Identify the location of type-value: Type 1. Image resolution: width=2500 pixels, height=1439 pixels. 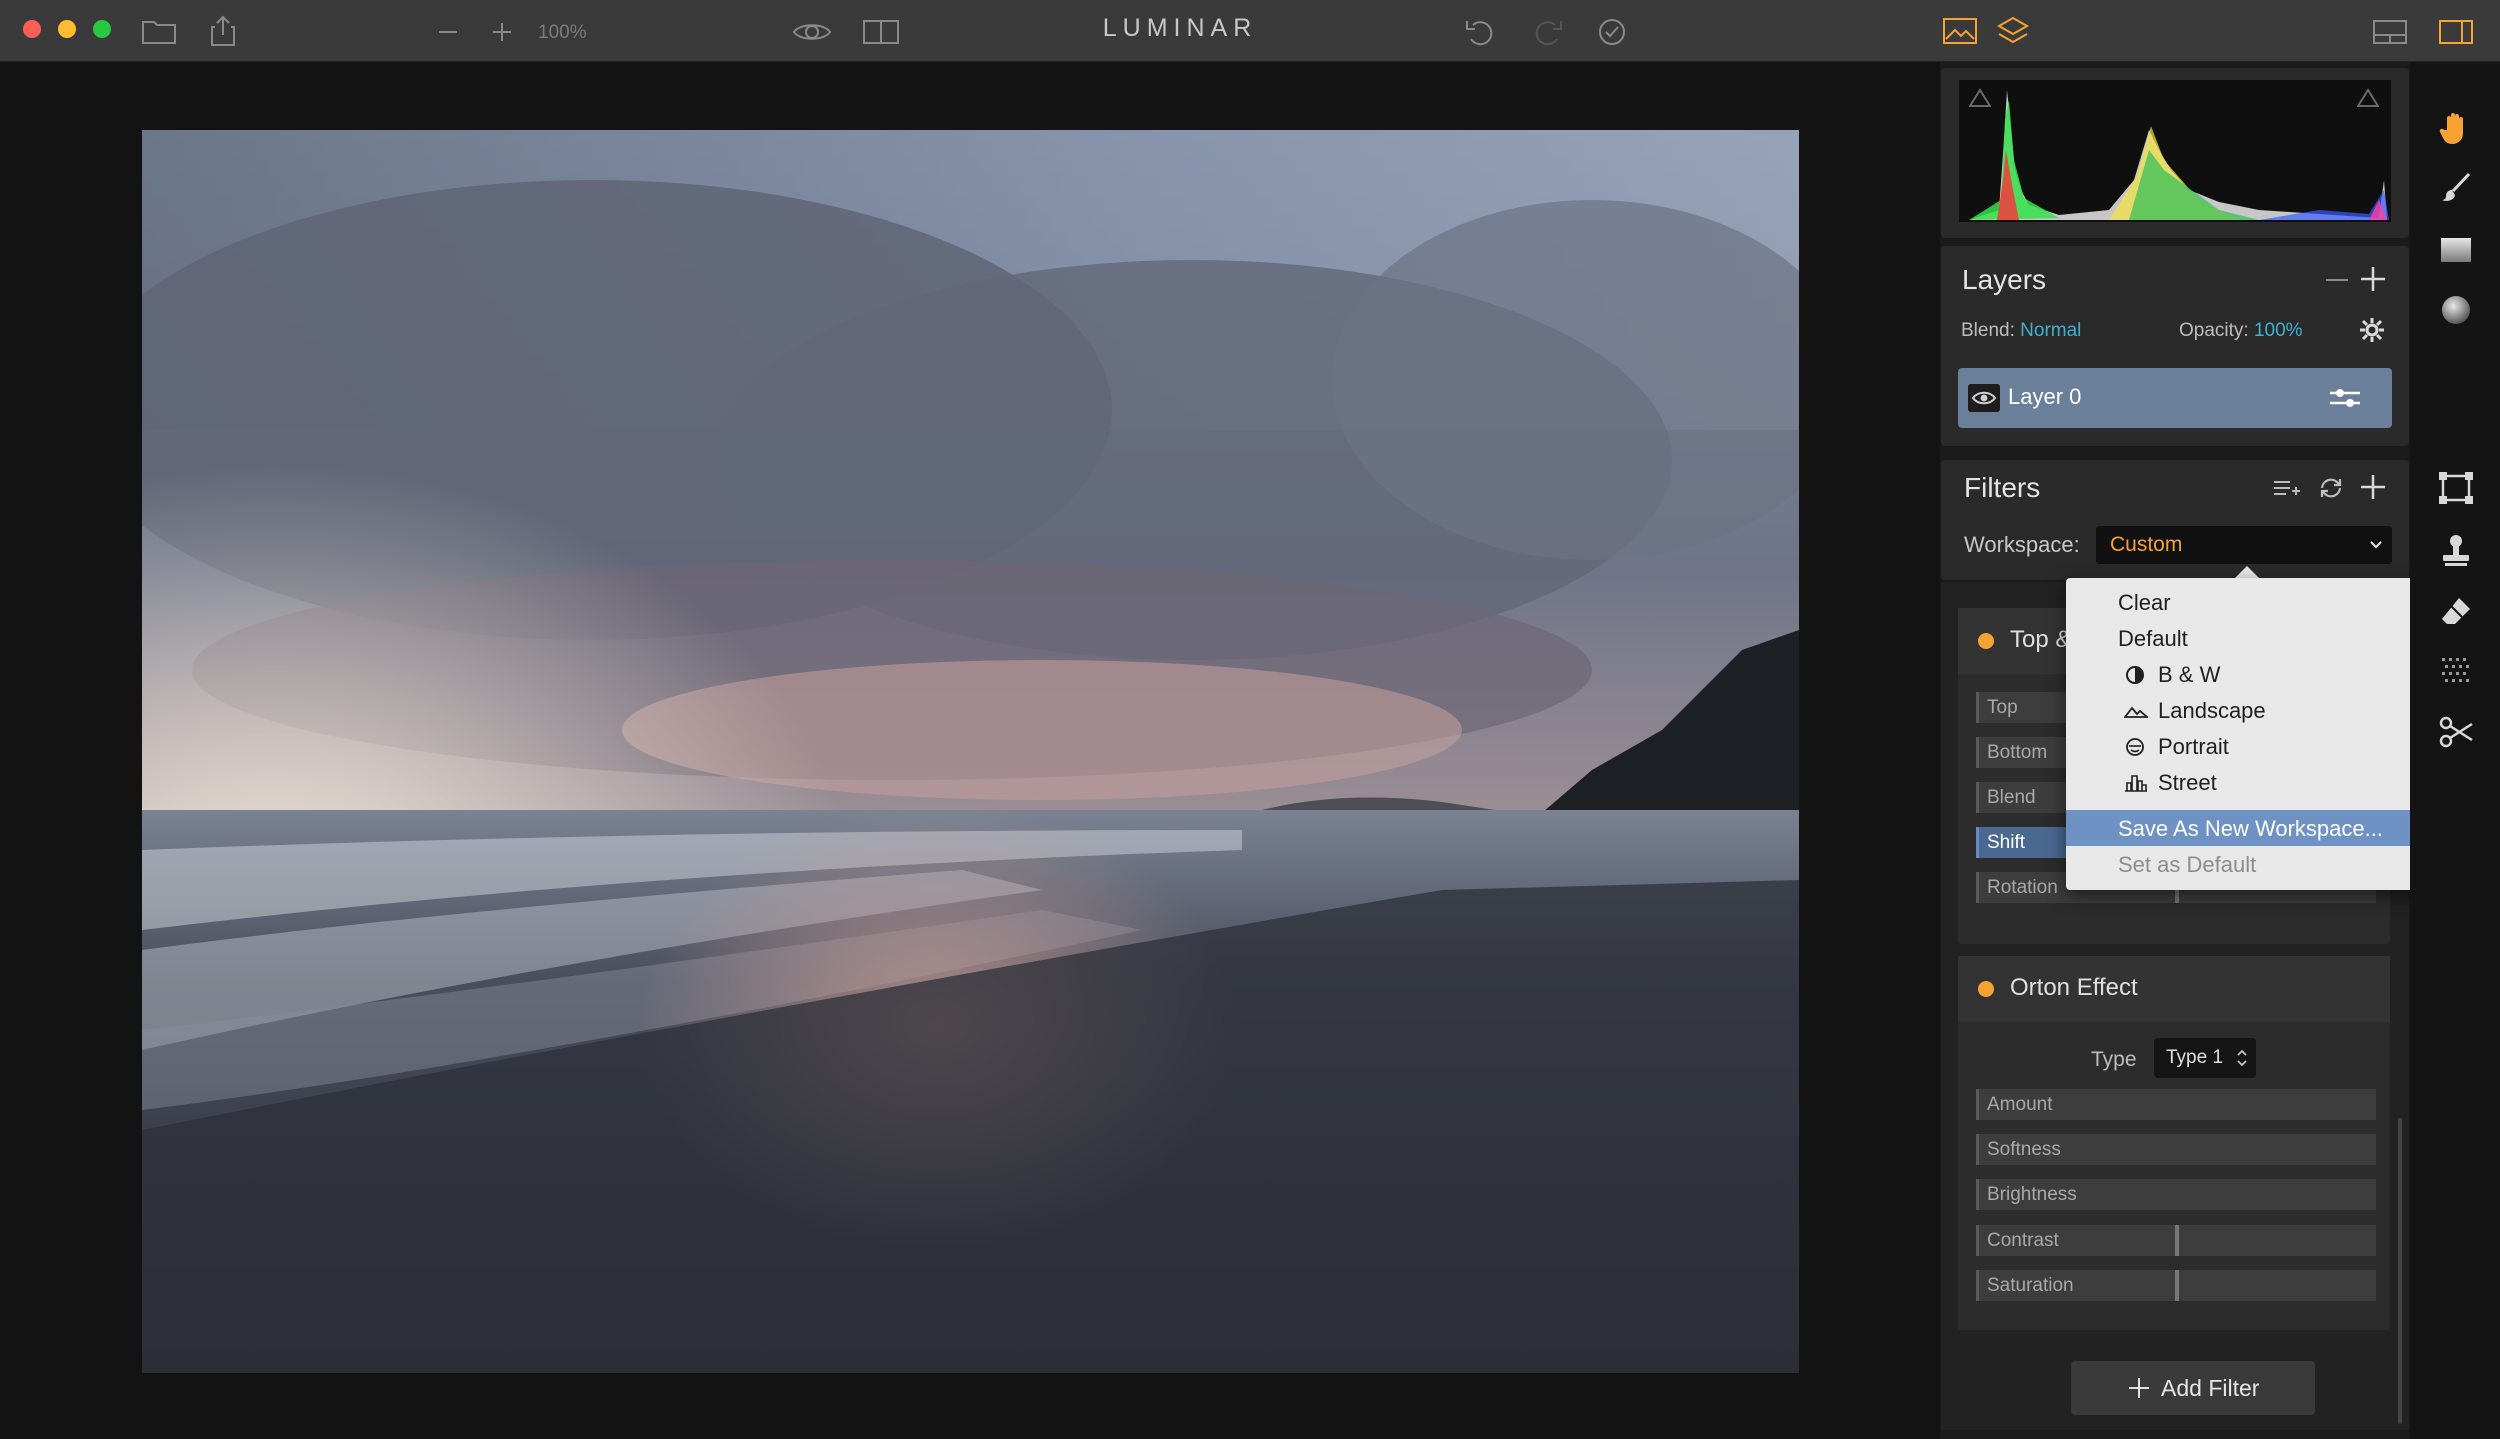
(2195, 1057).